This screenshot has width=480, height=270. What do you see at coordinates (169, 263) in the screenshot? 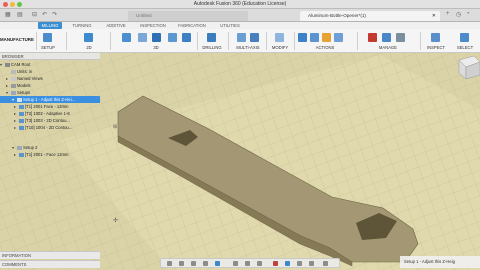
I see `orbit-icon` at bounding box center [169, 263].